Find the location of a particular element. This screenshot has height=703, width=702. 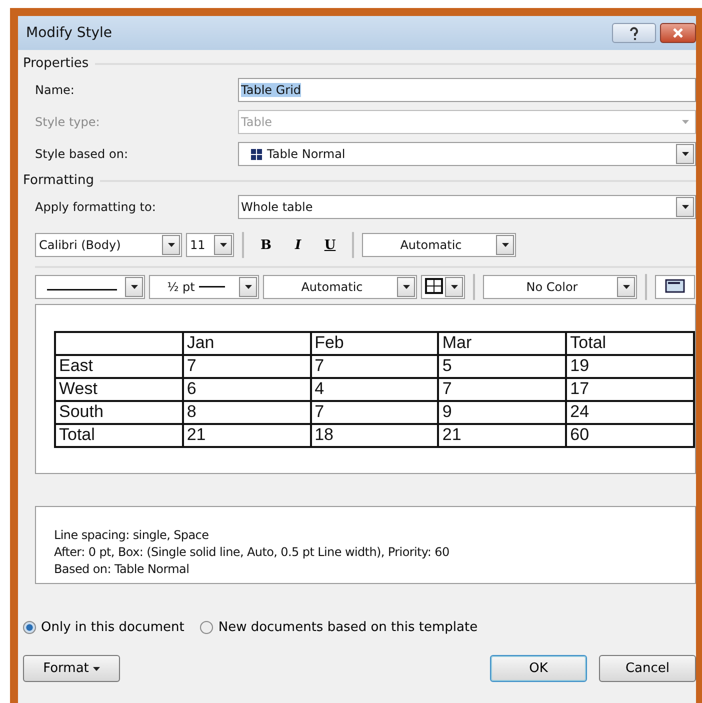

close-button is located at coordinates (678, 33).